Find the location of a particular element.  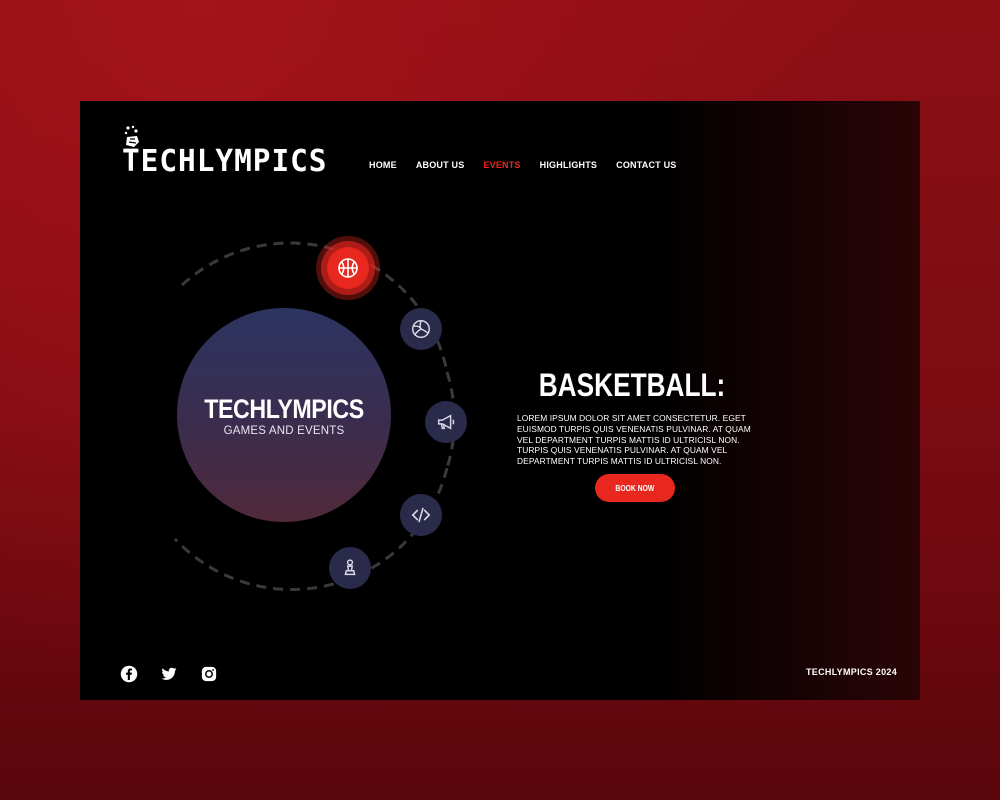

hub-circle: TECHLYMPICS GAMES AND EVENTS is located at coordinates (284, 415).